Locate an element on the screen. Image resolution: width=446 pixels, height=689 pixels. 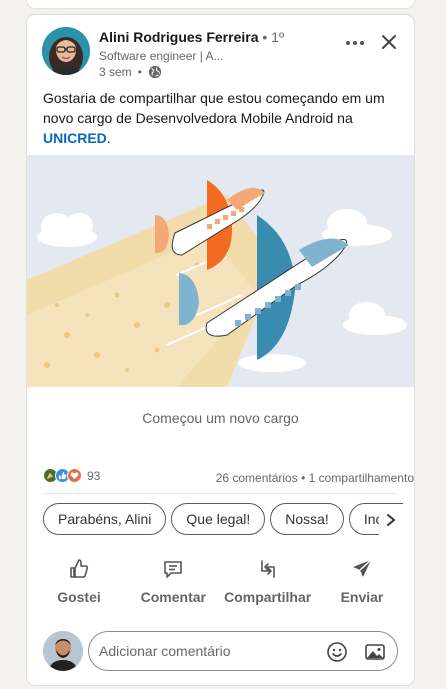
comment-composer is located at coordinates (221, 651).